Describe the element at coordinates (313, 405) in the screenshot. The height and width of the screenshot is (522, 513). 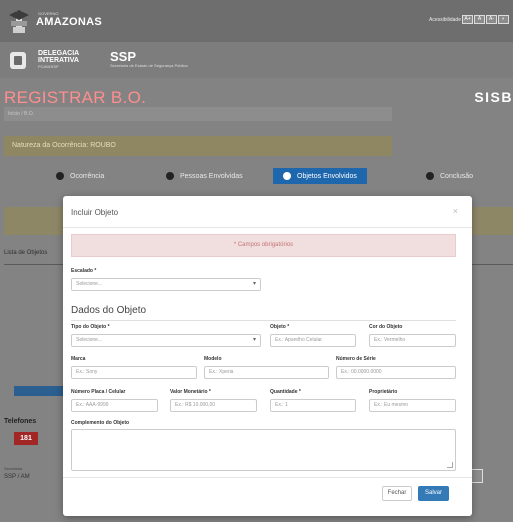
I see `quantidade-input: Ex.: 1` at that location.